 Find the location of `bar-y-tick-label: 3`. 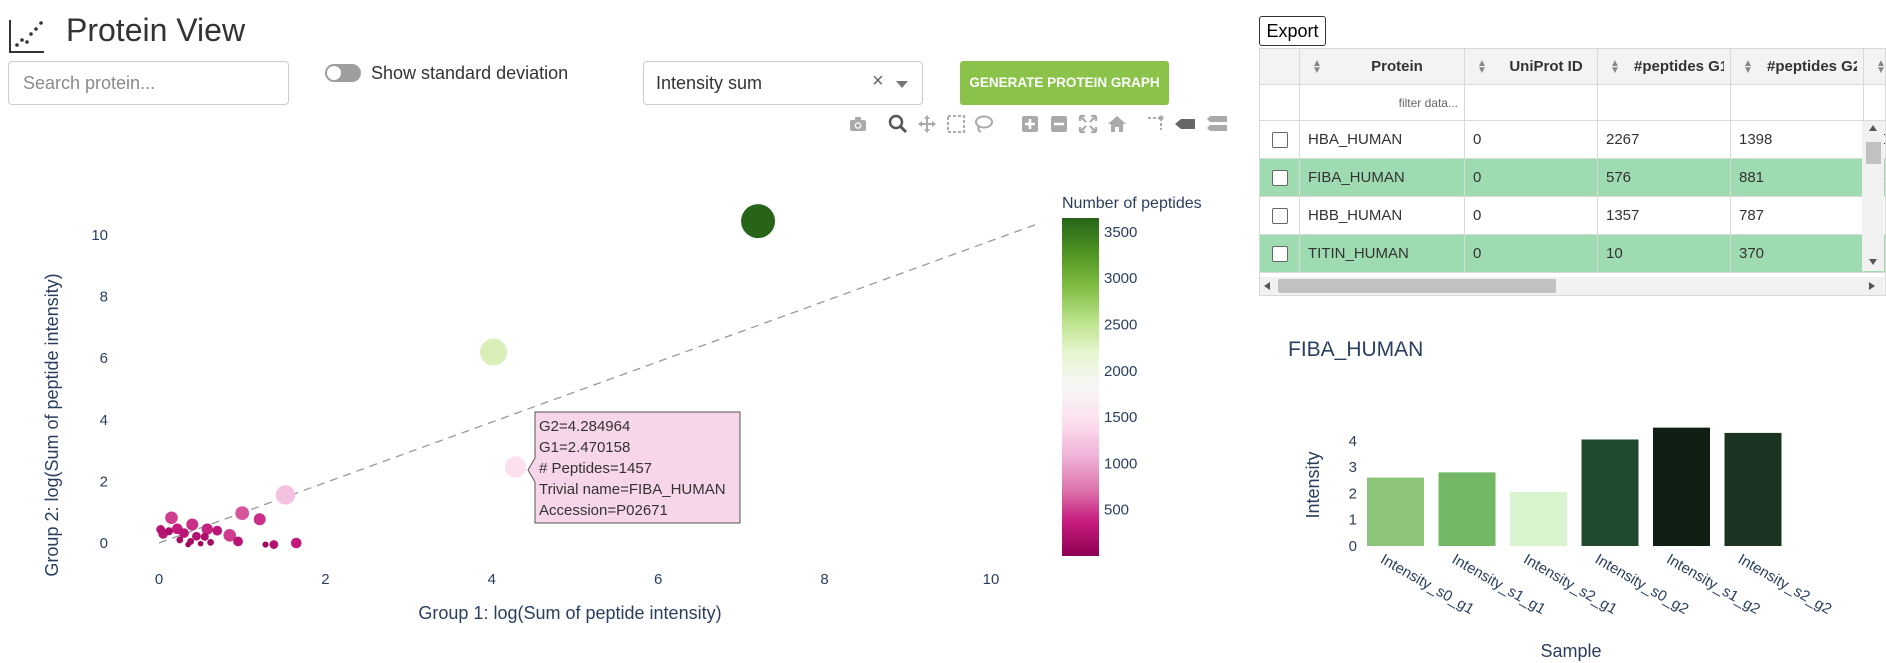

bar-y-tick-label: 3 is located at coordinates (1353, 467).